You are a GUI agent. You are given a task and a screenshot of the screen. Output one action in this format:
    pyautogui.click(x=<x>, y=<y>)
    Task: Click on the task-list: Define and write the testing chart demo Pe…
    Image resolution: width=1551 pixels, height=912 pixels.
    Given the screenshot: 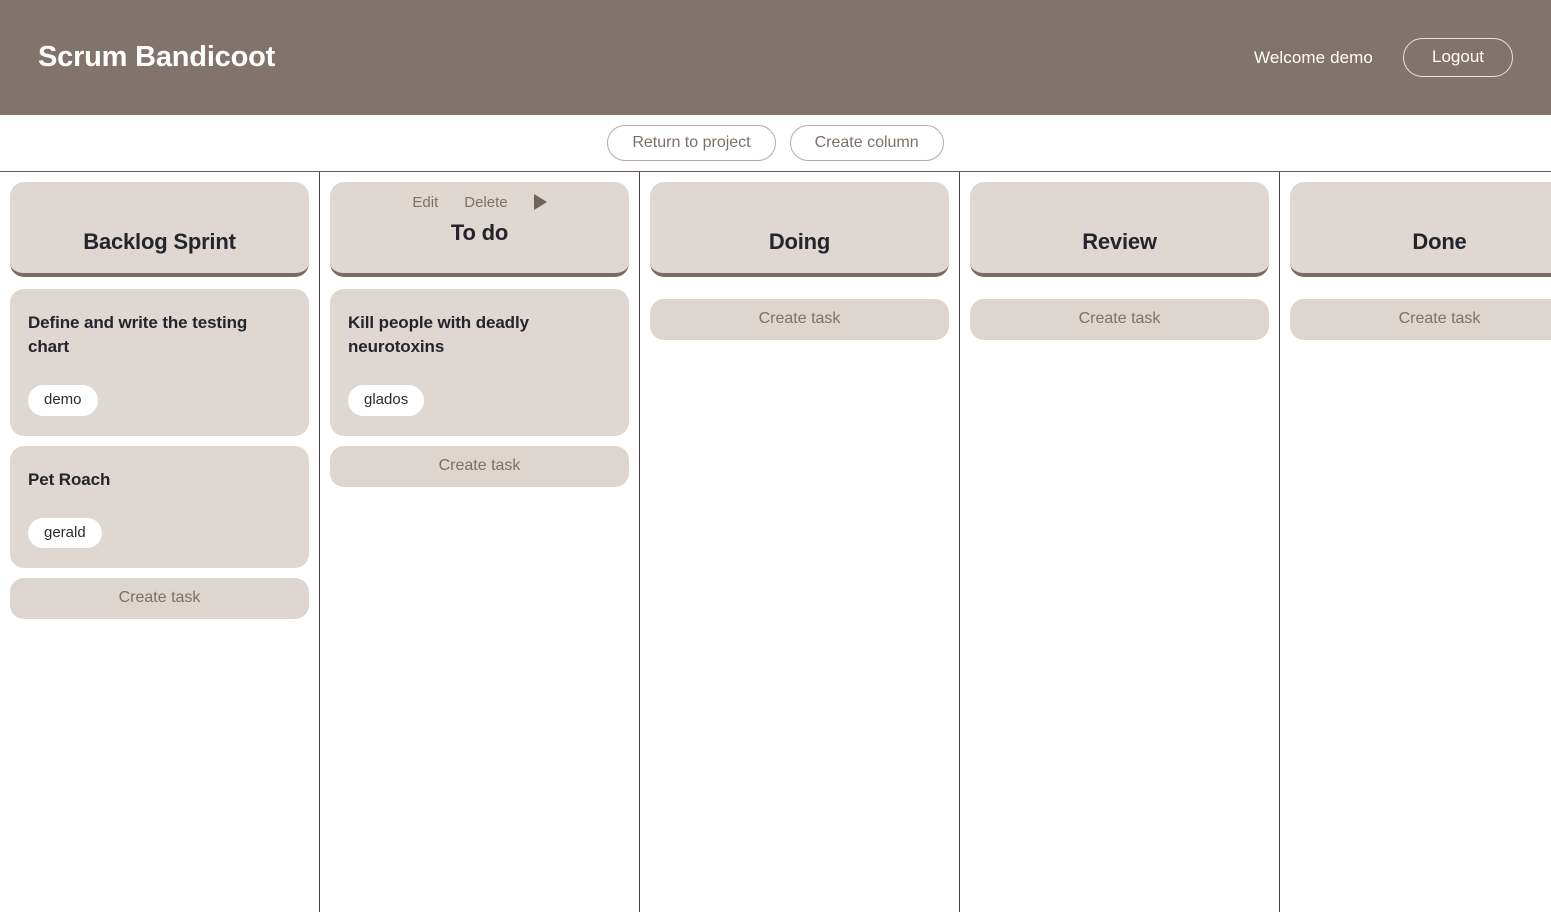 What is the action you would take?
    pyautogui.click(x=159, y=429)
    